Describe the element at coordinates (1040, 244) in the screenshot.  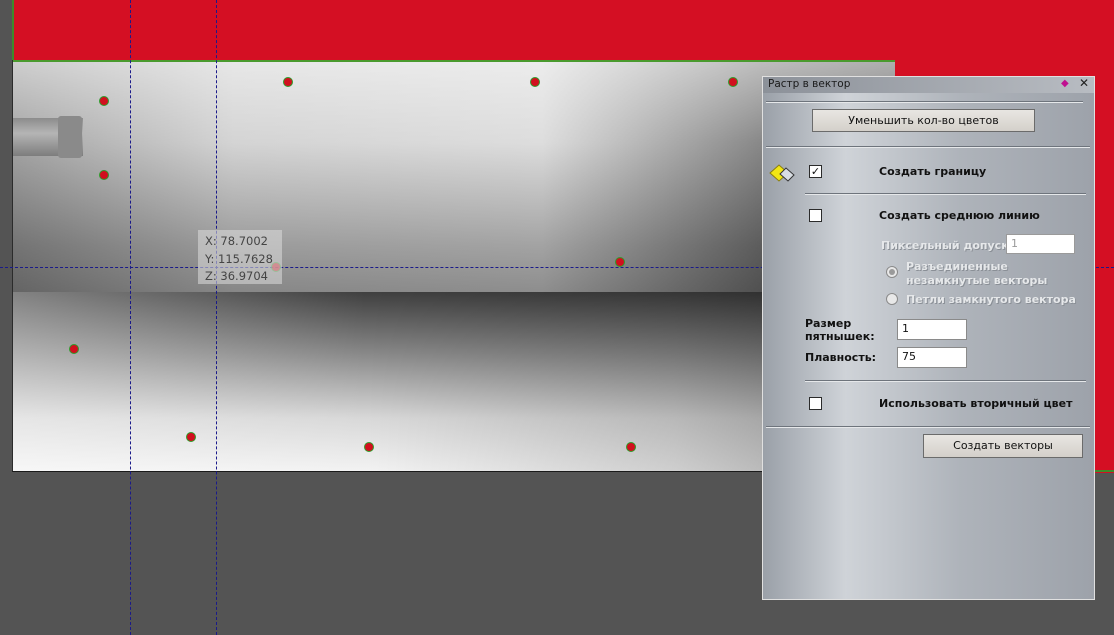
I see `pixel-tolerance-input: 1` at that location.